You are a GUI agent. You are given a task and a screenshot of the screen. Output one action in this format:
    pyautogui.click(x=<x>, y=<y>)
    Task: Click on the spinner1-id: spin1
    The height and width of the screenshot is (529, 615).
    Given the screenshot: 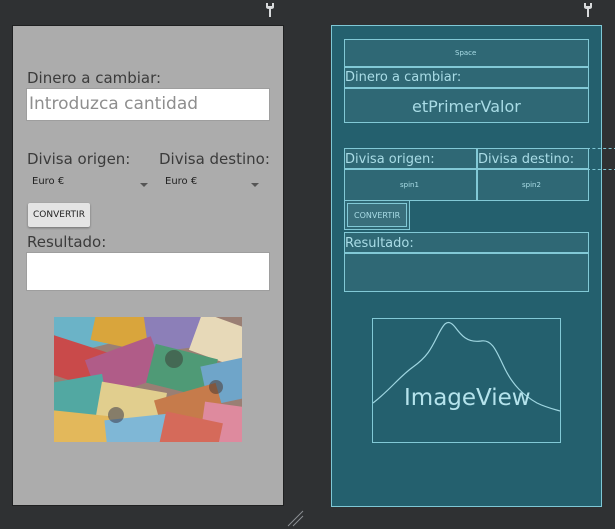 What is the action you would take?
    pyautogui.click(x=409, y=185)
    